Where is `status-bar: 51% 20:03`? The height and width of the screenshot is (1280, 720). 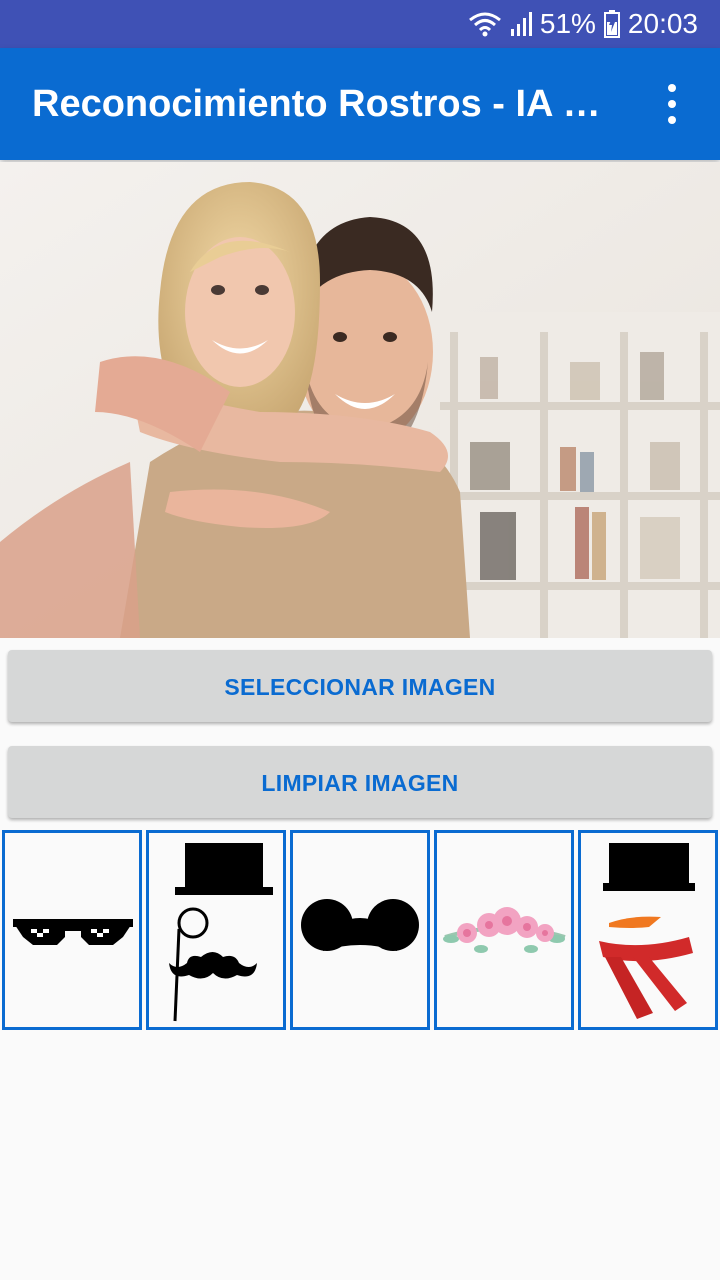
status-bar: 51% 20:03 is located at coordinates (360, 24).